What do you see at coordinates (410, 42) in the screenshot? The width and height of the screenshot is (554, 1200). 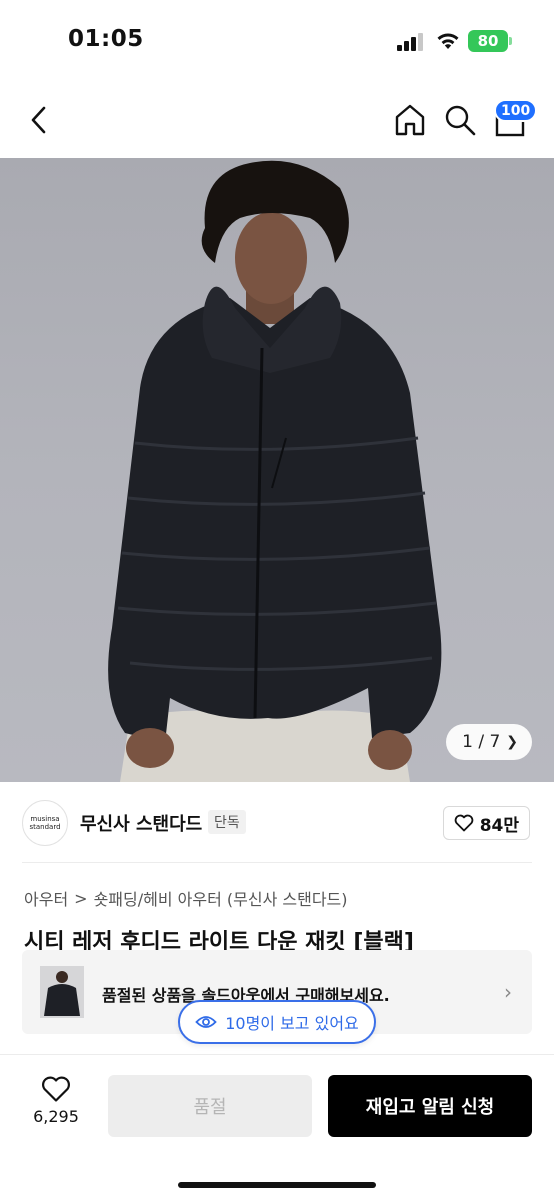 I see `cellular-signal-icon` at bounding box center [410, 42].